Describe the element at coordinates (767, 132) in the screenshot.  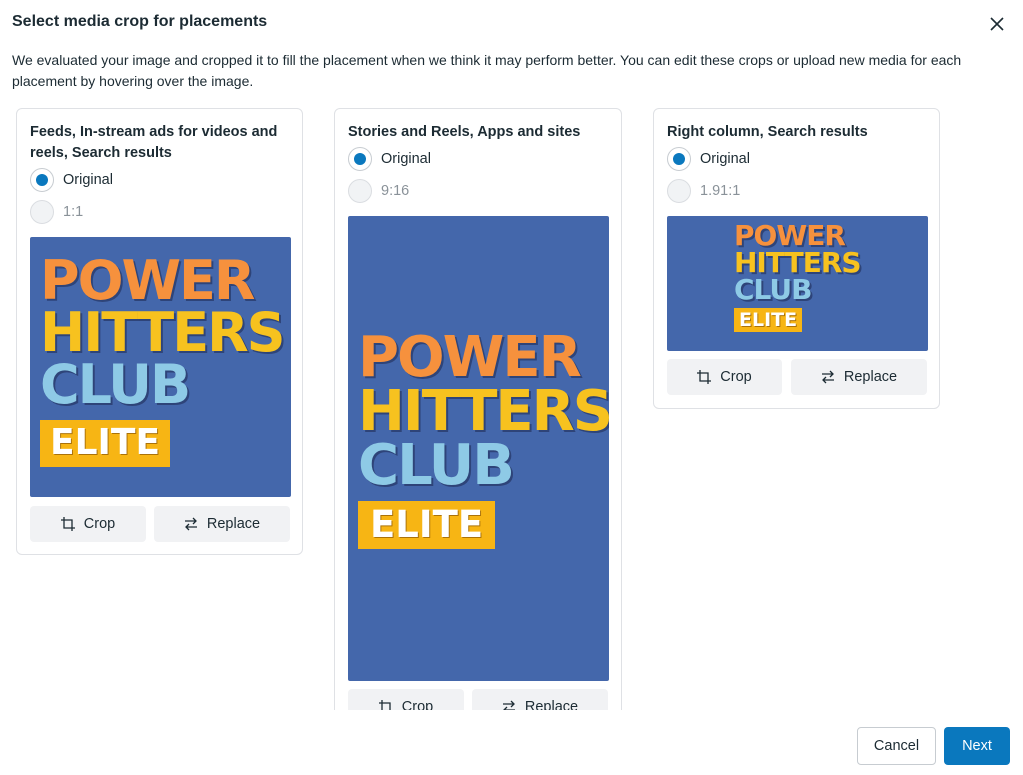
I see `placement-title: Right column, Search results` at that location.